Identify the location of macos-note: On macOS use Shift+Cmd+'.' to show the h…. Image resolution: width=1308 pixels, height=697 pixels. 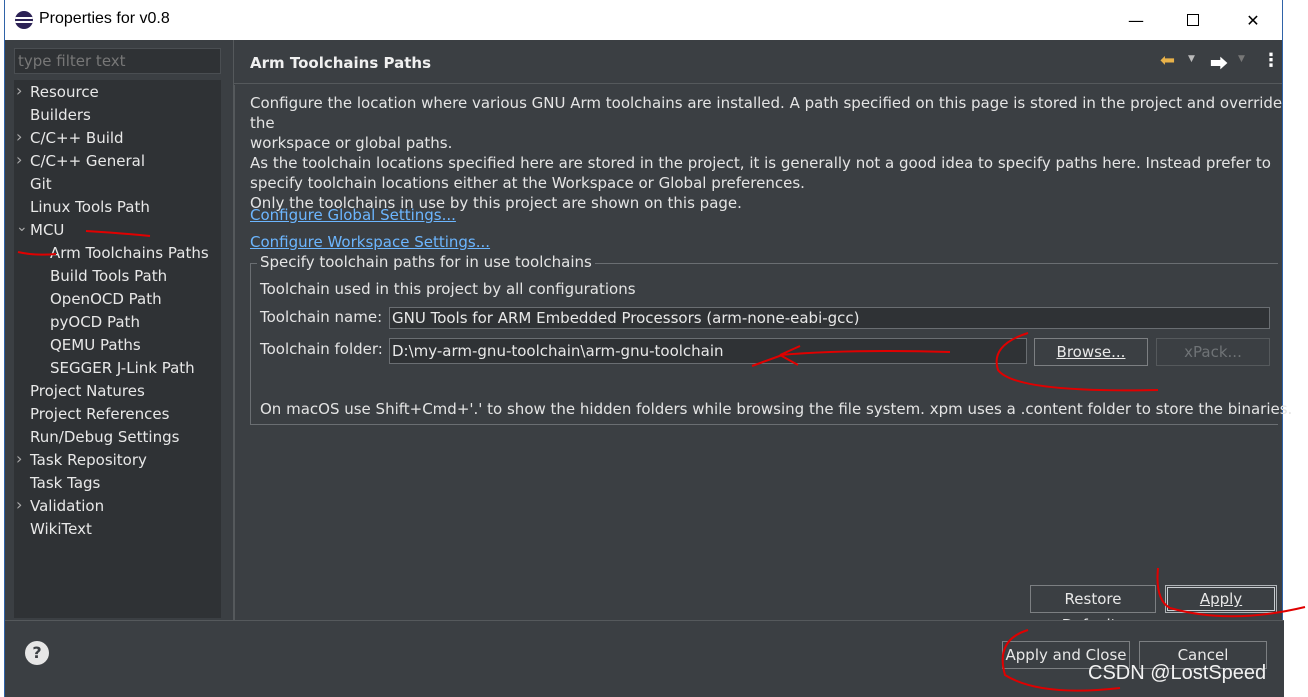
(776, 409).